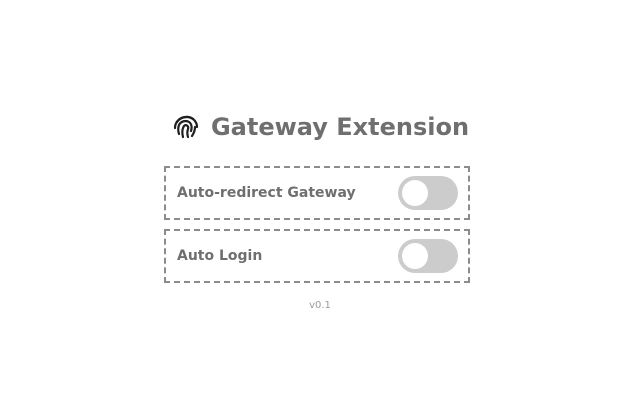 The height and width of the screenshot is (400, 640). What do you see at coordinates (186, 127) in the screenshot?
I see `fingerprint-icon` at bounding box center [186, 127].